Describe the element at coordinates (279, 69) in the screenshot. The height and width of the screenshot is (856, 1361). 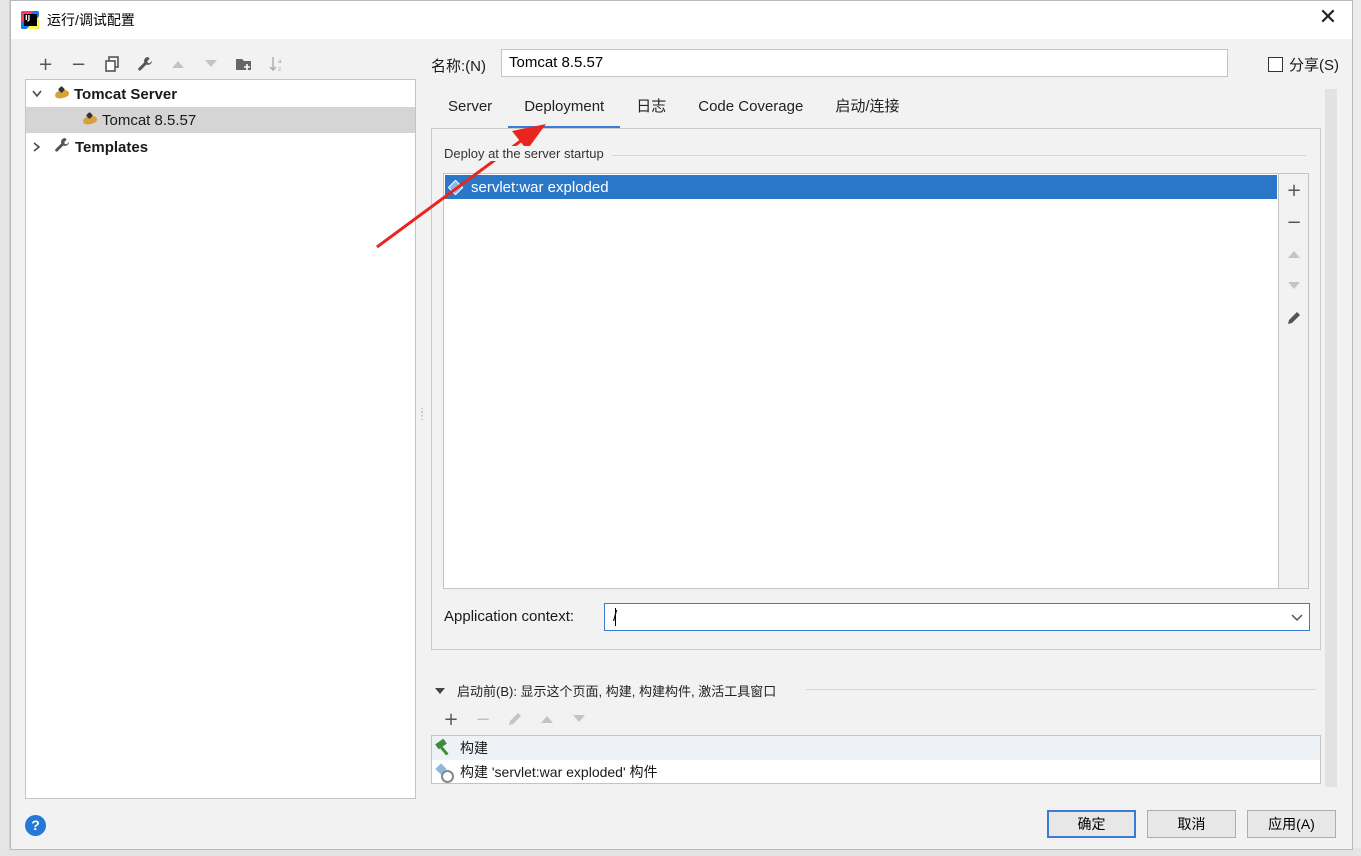
I see `svg-text: z` at that location.